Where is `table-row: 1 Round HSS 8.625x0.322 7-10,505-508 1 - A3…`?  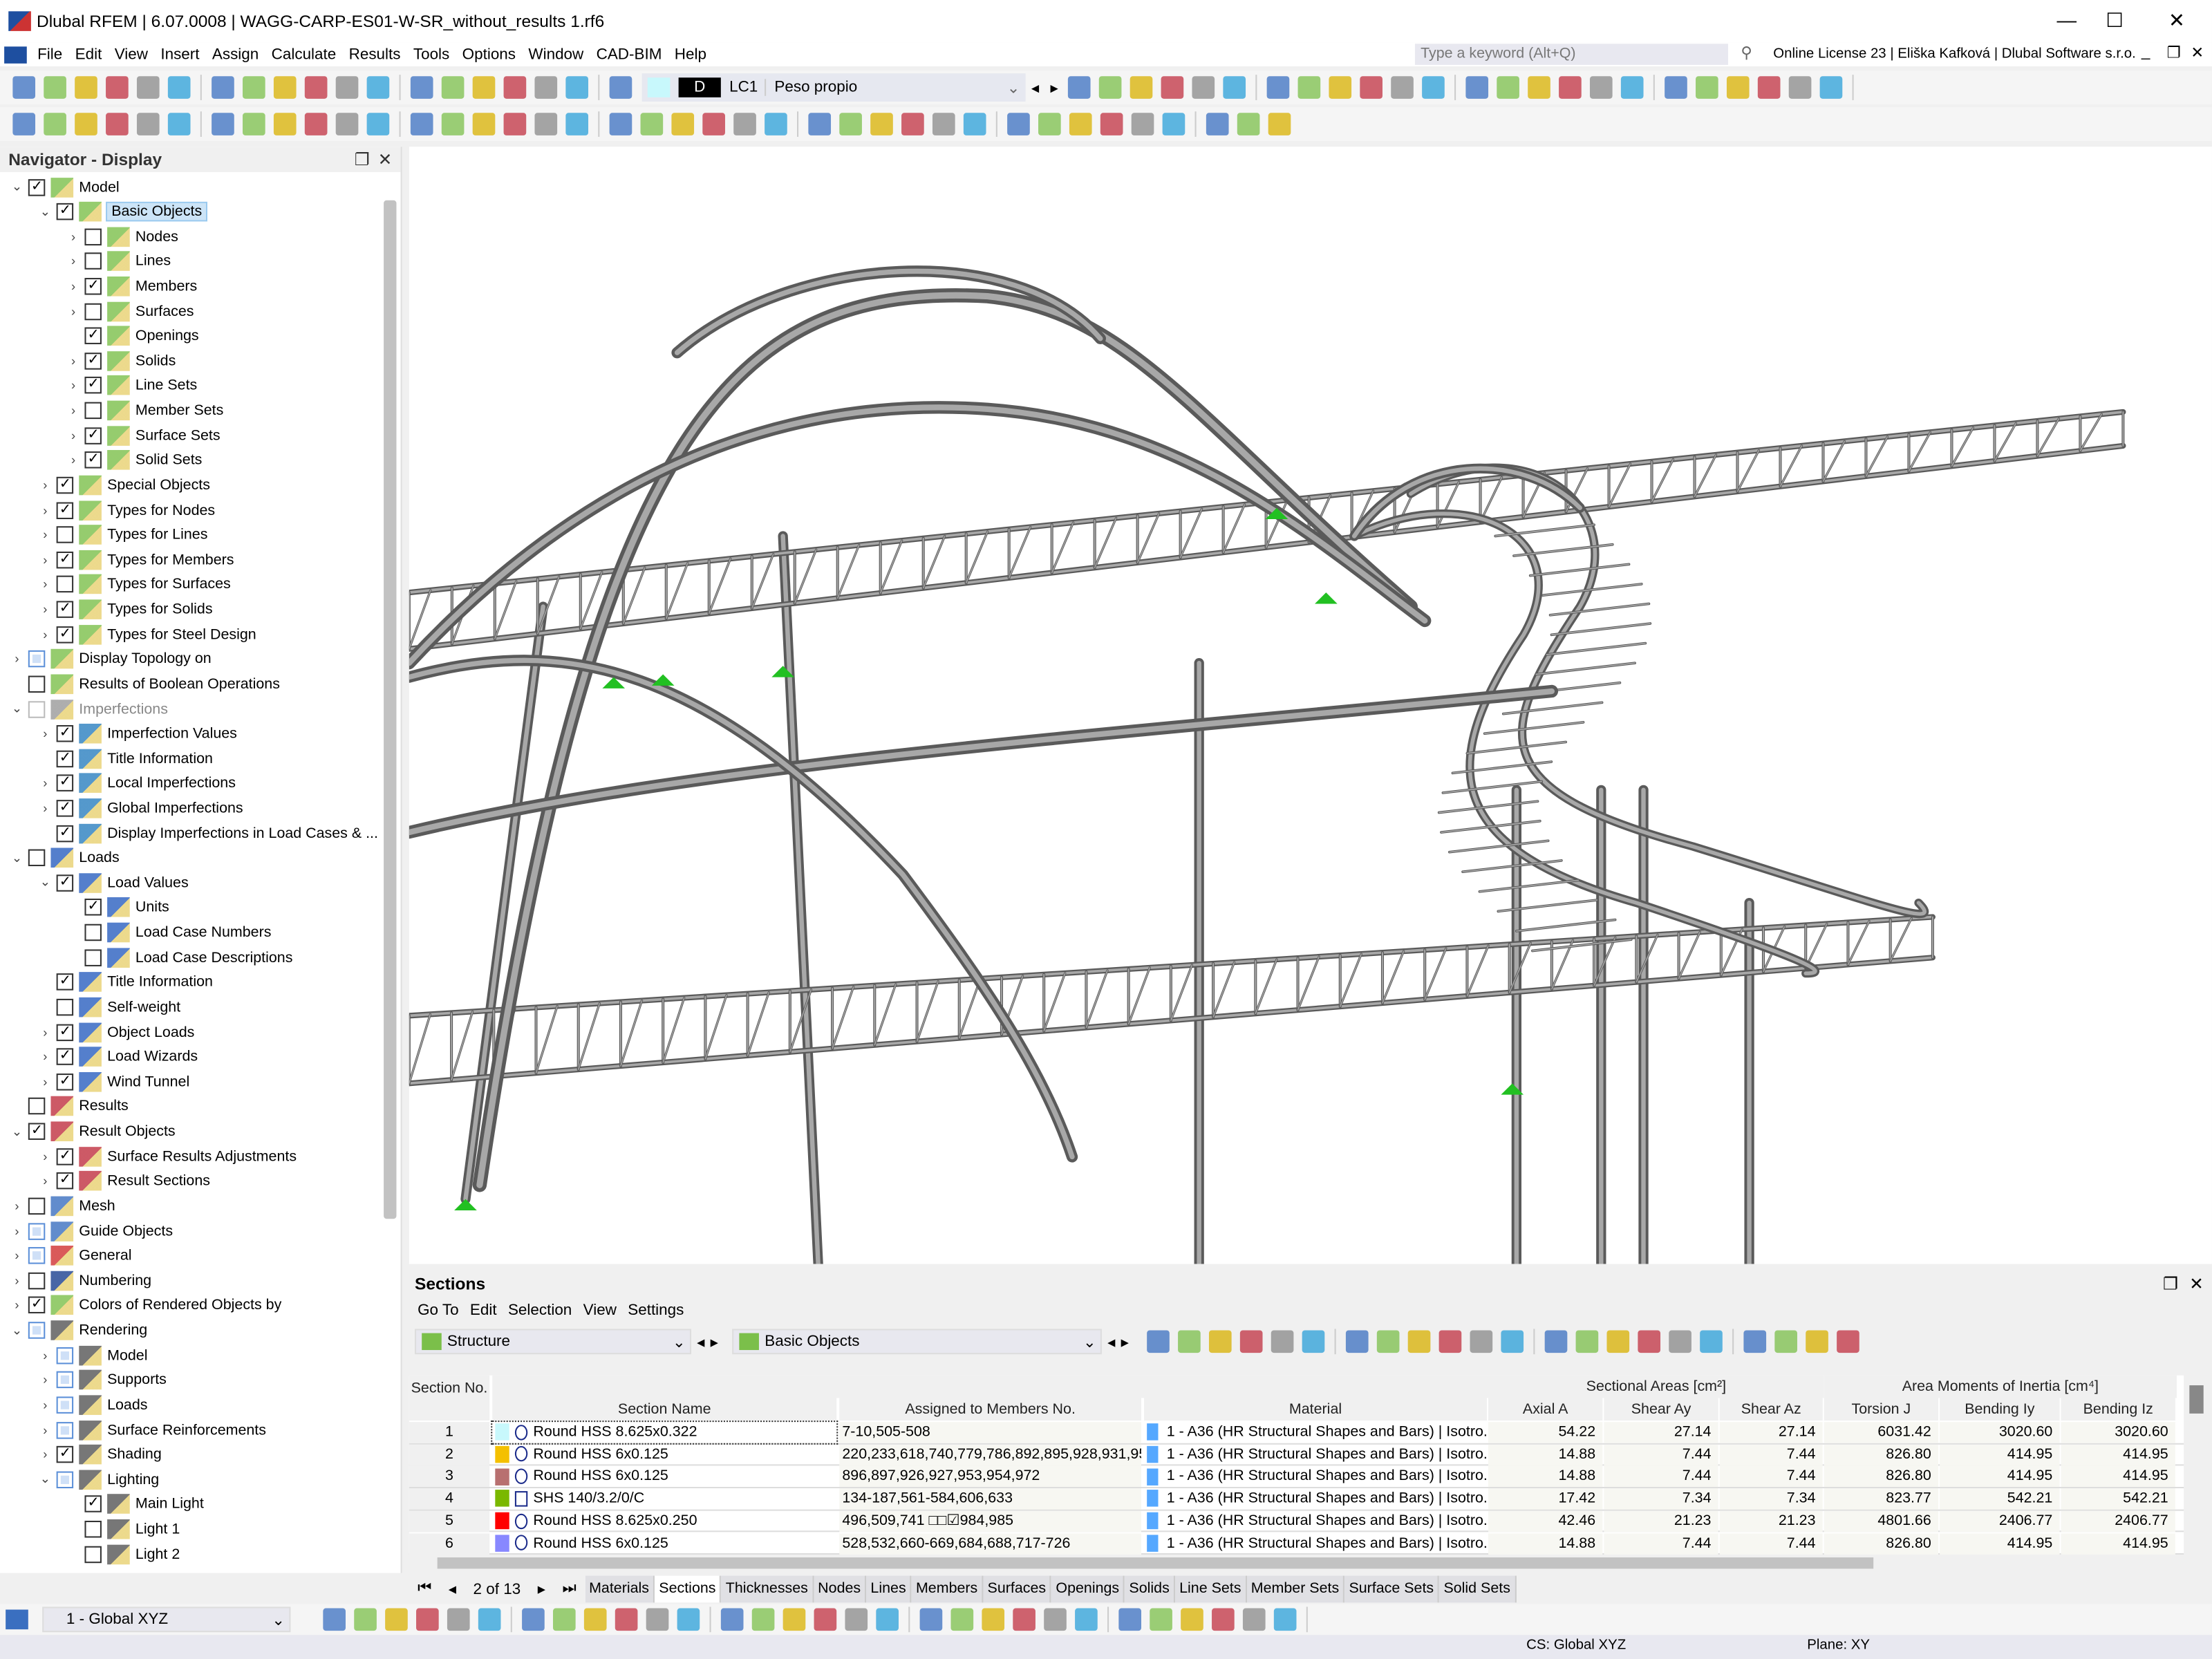 table-row: 1 Round HSS 8.625x0.322 7-10,505-508 1 - A3… is located at coordinates (1296, 1433).